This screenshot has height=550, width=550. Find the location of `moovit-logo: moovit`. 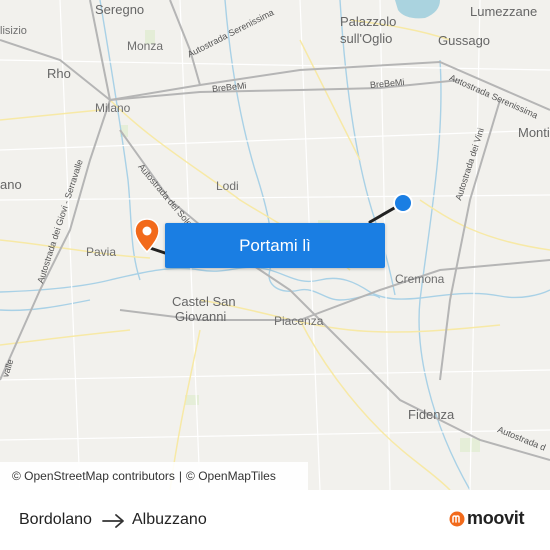

moovit-logo: moovit is located at coordinates (487, 518).